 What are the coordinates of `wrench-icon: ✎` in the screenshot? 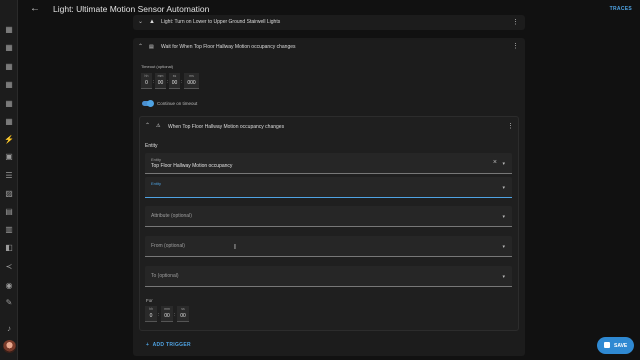 It's located at (9, 303).